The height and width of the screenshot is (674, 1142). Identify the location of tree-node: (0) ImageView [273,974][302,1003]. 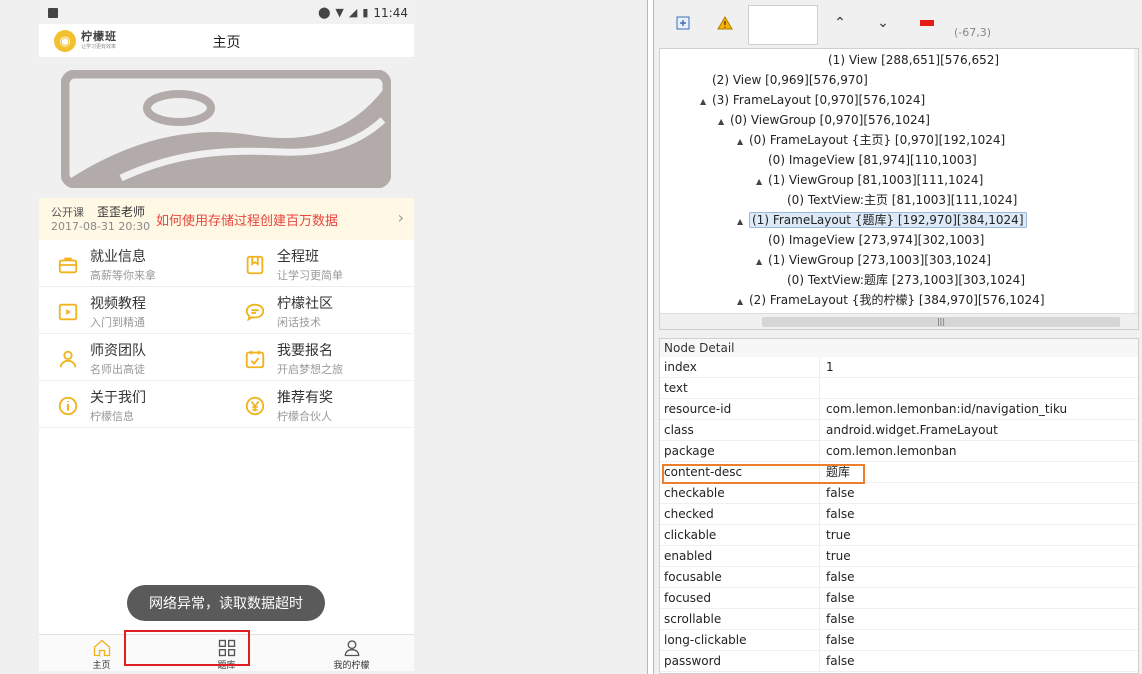
(876, 240).